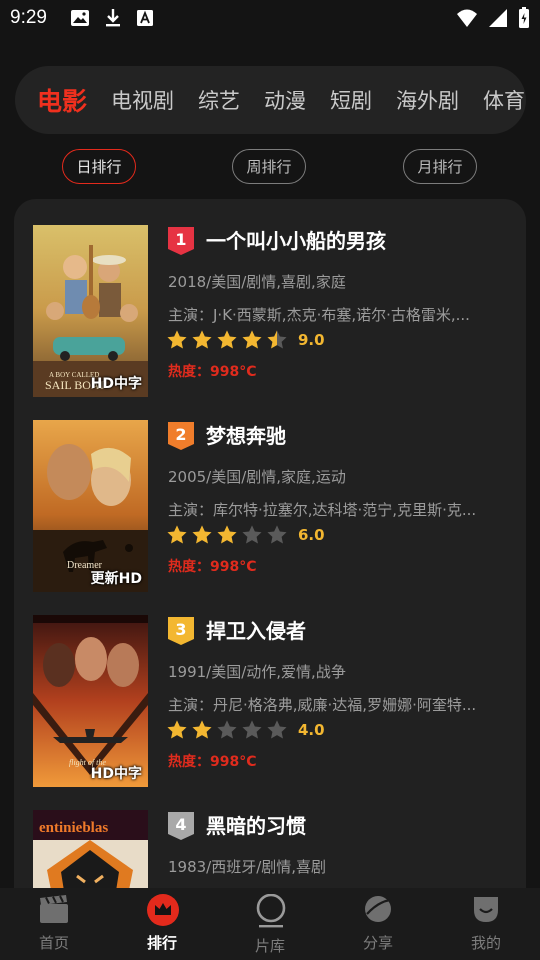 This screenshot has height=960, width=540. What do you see at coordinates (486, 909) in the screenshot?
I see `profile-icon` at bounding box center [486, 909].